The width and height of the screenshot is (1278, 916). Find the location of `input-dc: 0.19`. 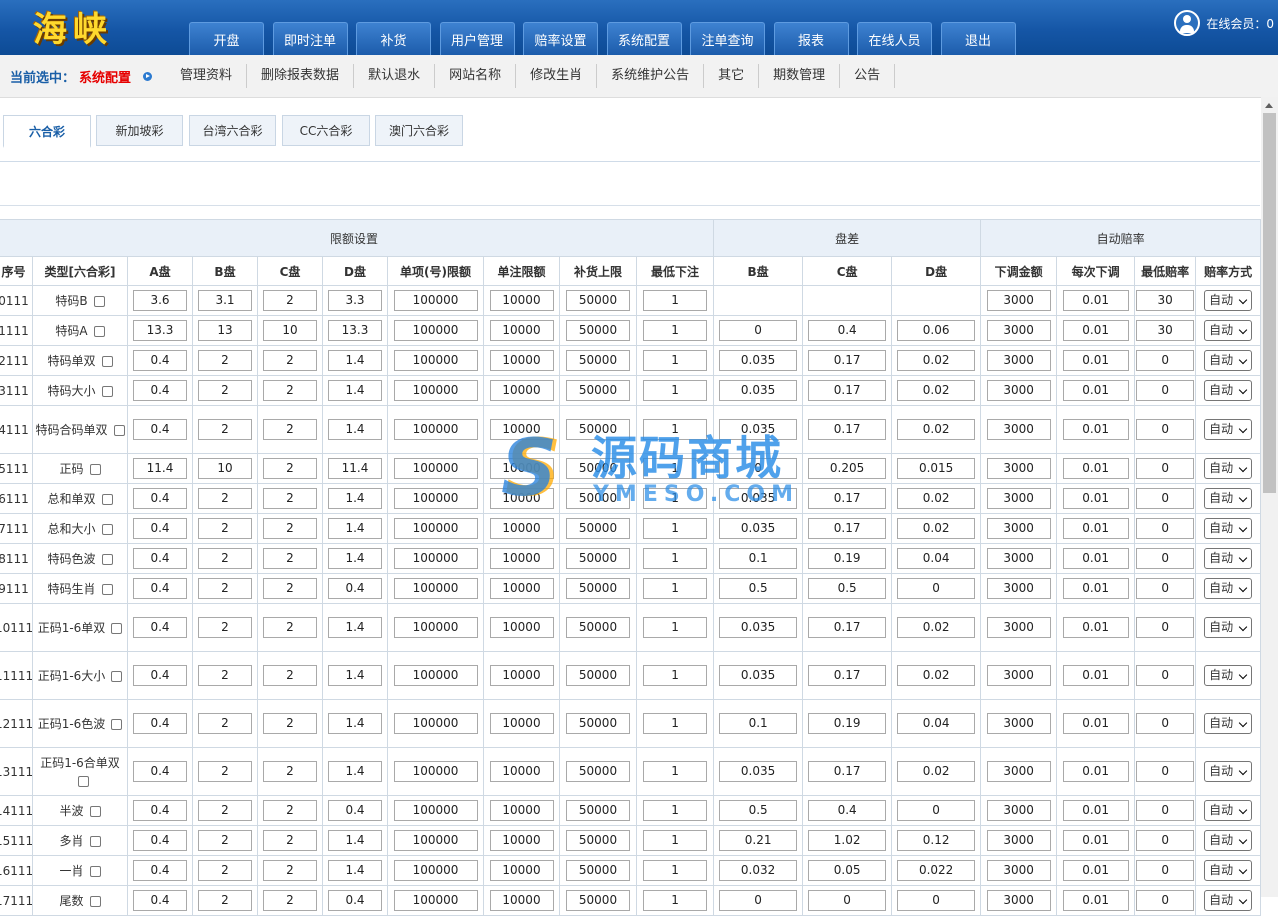

input-dc: 0.19 is located at coordinates (847, 558).